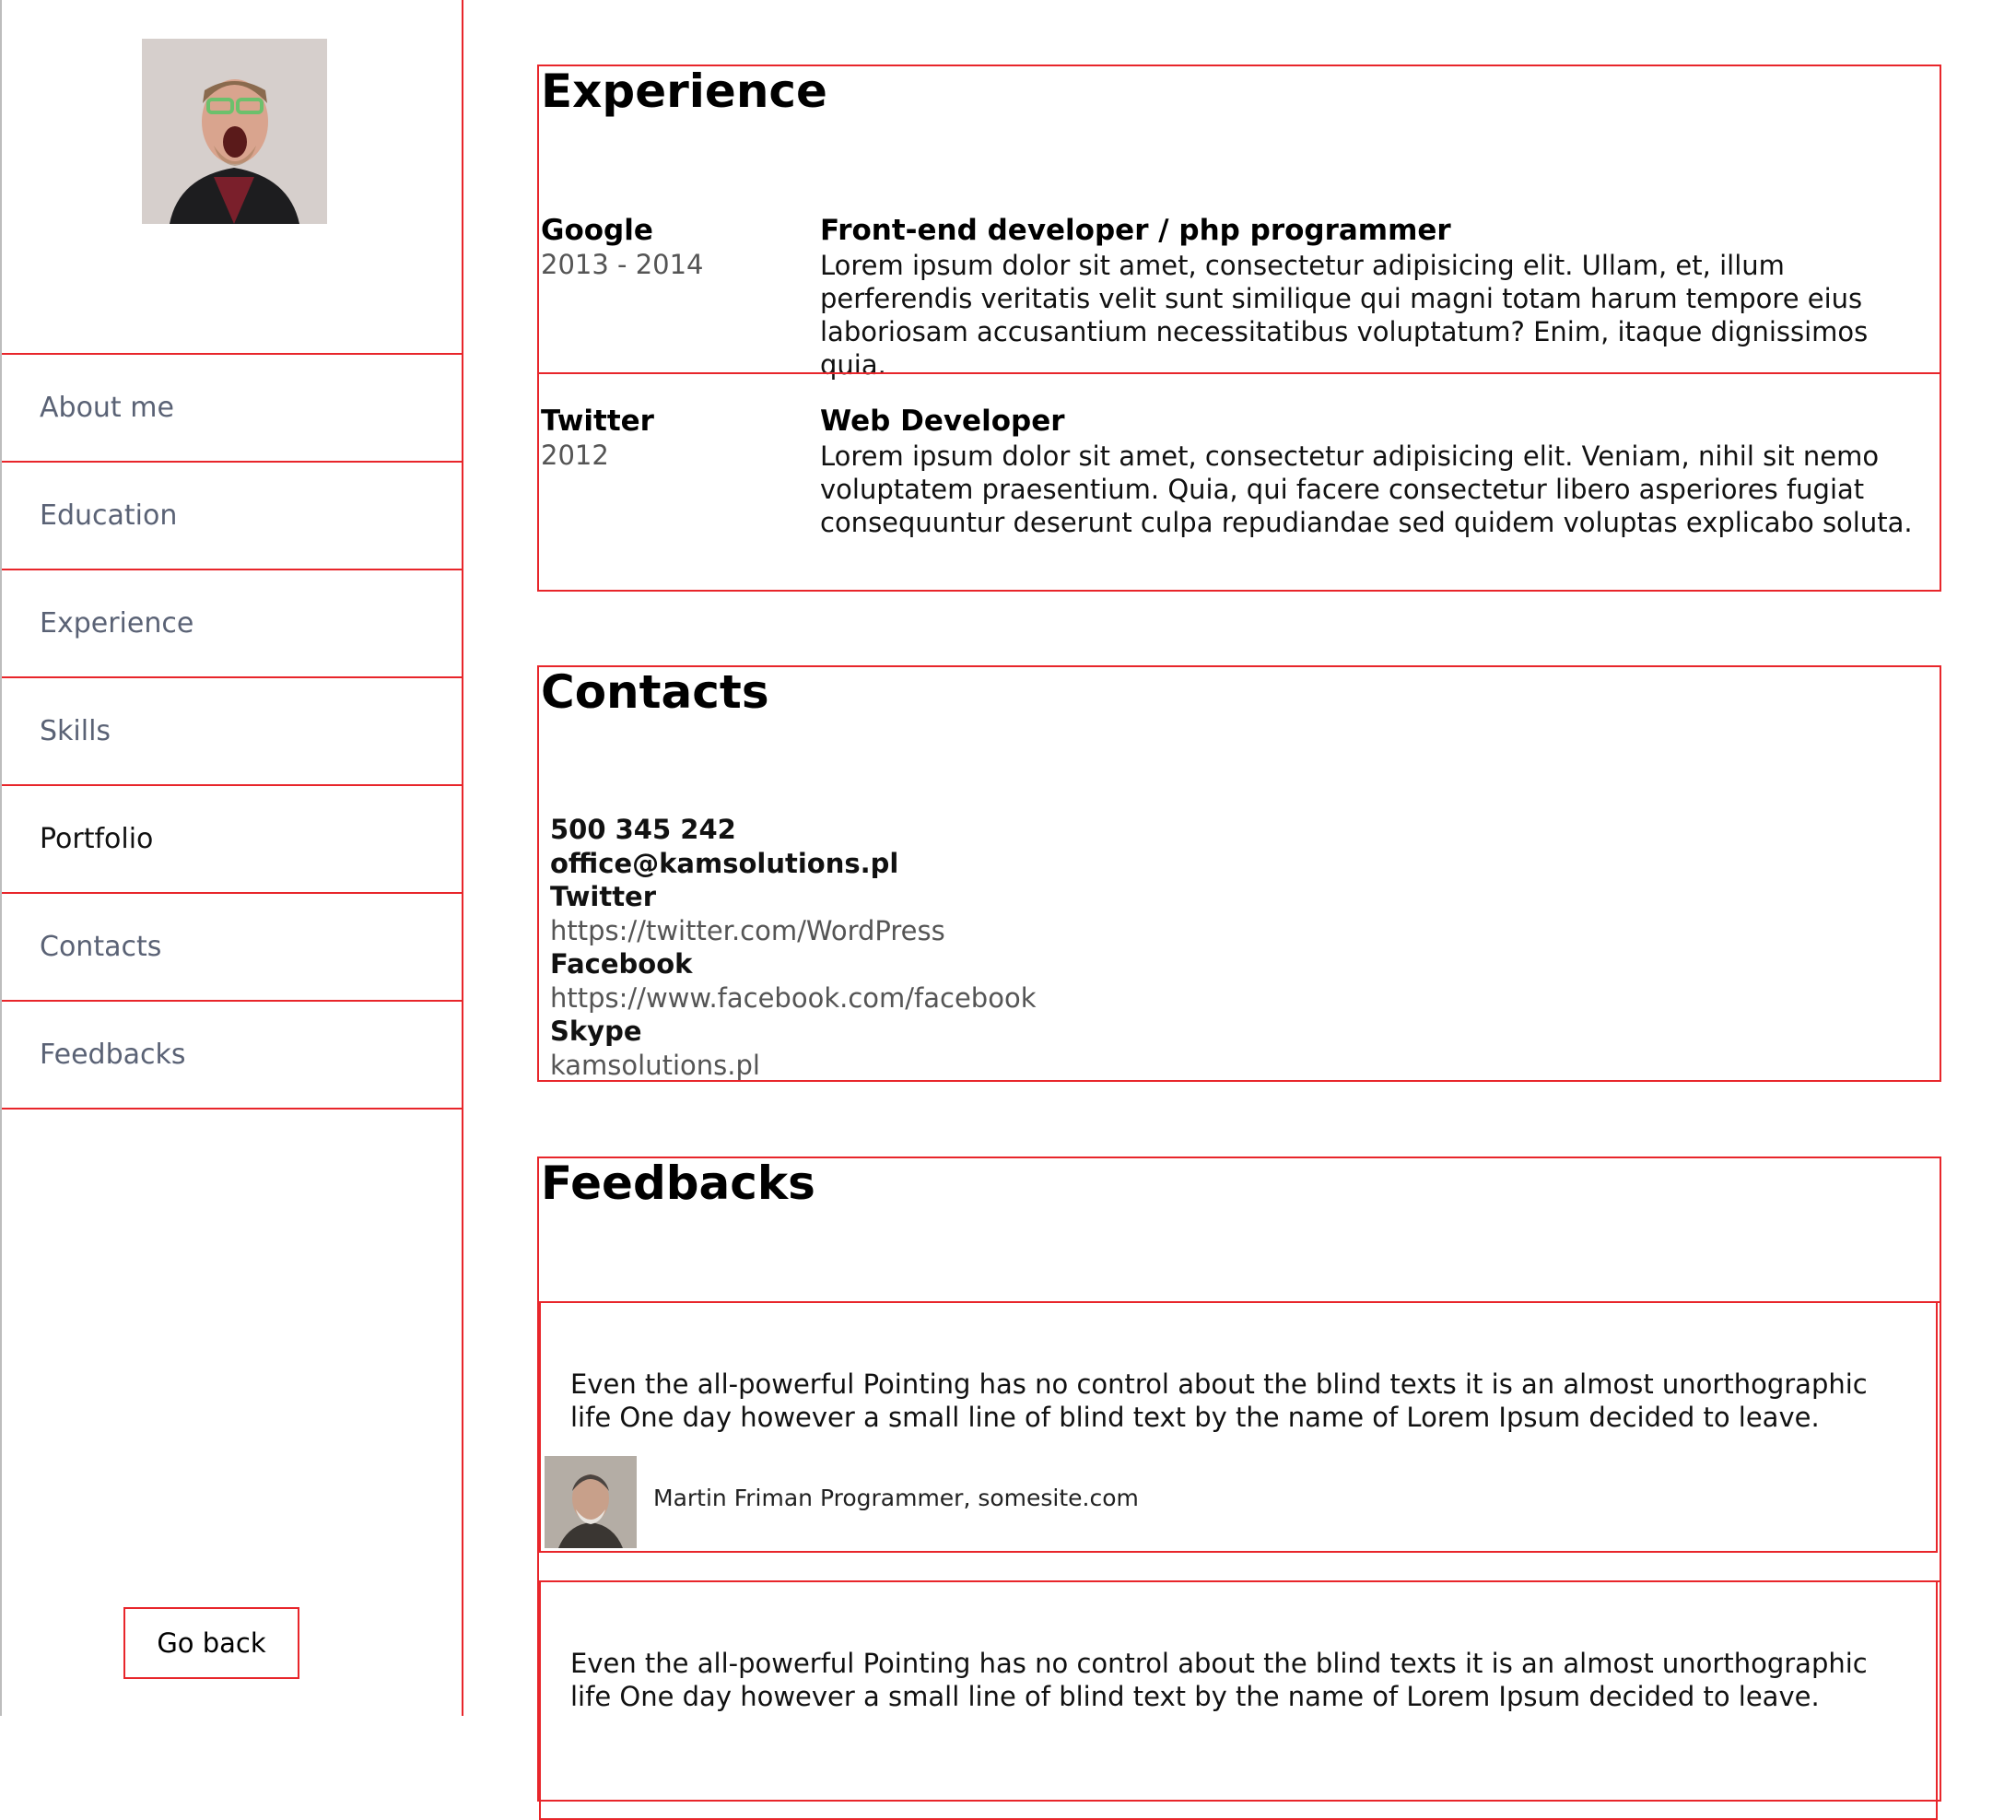 Image resolution: width=2016 pixels, height=1820 pixels. What do you see at coordinates (793, 864) in the screenshot?
I see `contact-email: office@kamsolutions.pl` at bounding box center [793, 864].